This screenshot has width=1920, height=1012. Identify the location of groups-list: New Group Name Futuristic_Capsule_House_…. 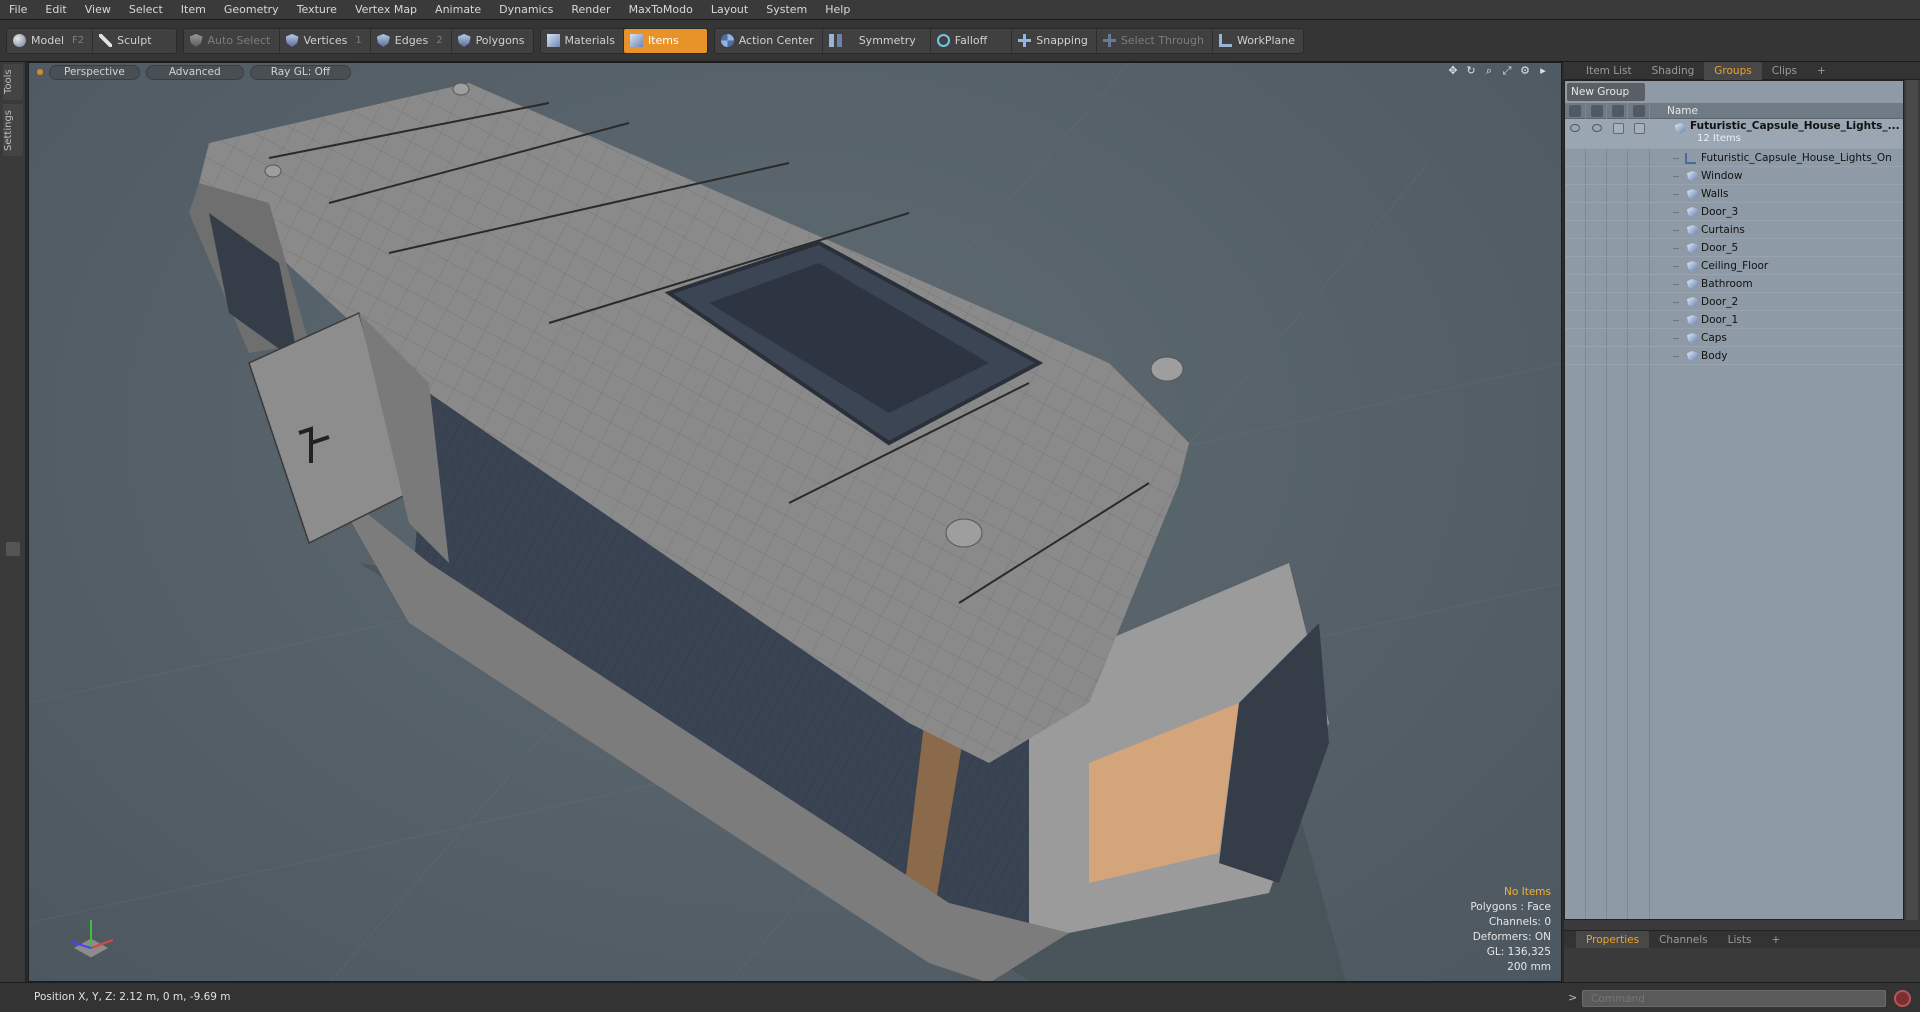
(1734, 500).